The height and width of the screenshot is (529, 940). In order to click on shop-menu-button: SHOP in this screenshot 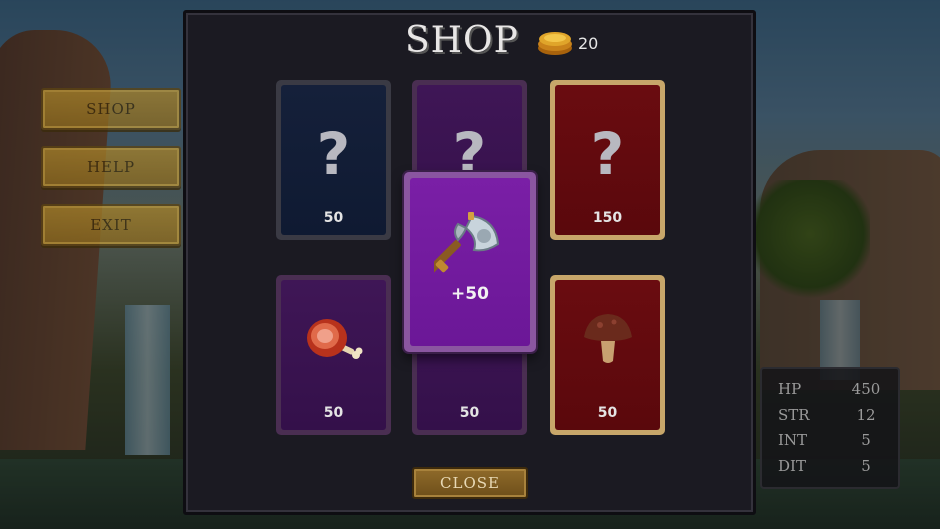, I will do `click(111, 109)`.